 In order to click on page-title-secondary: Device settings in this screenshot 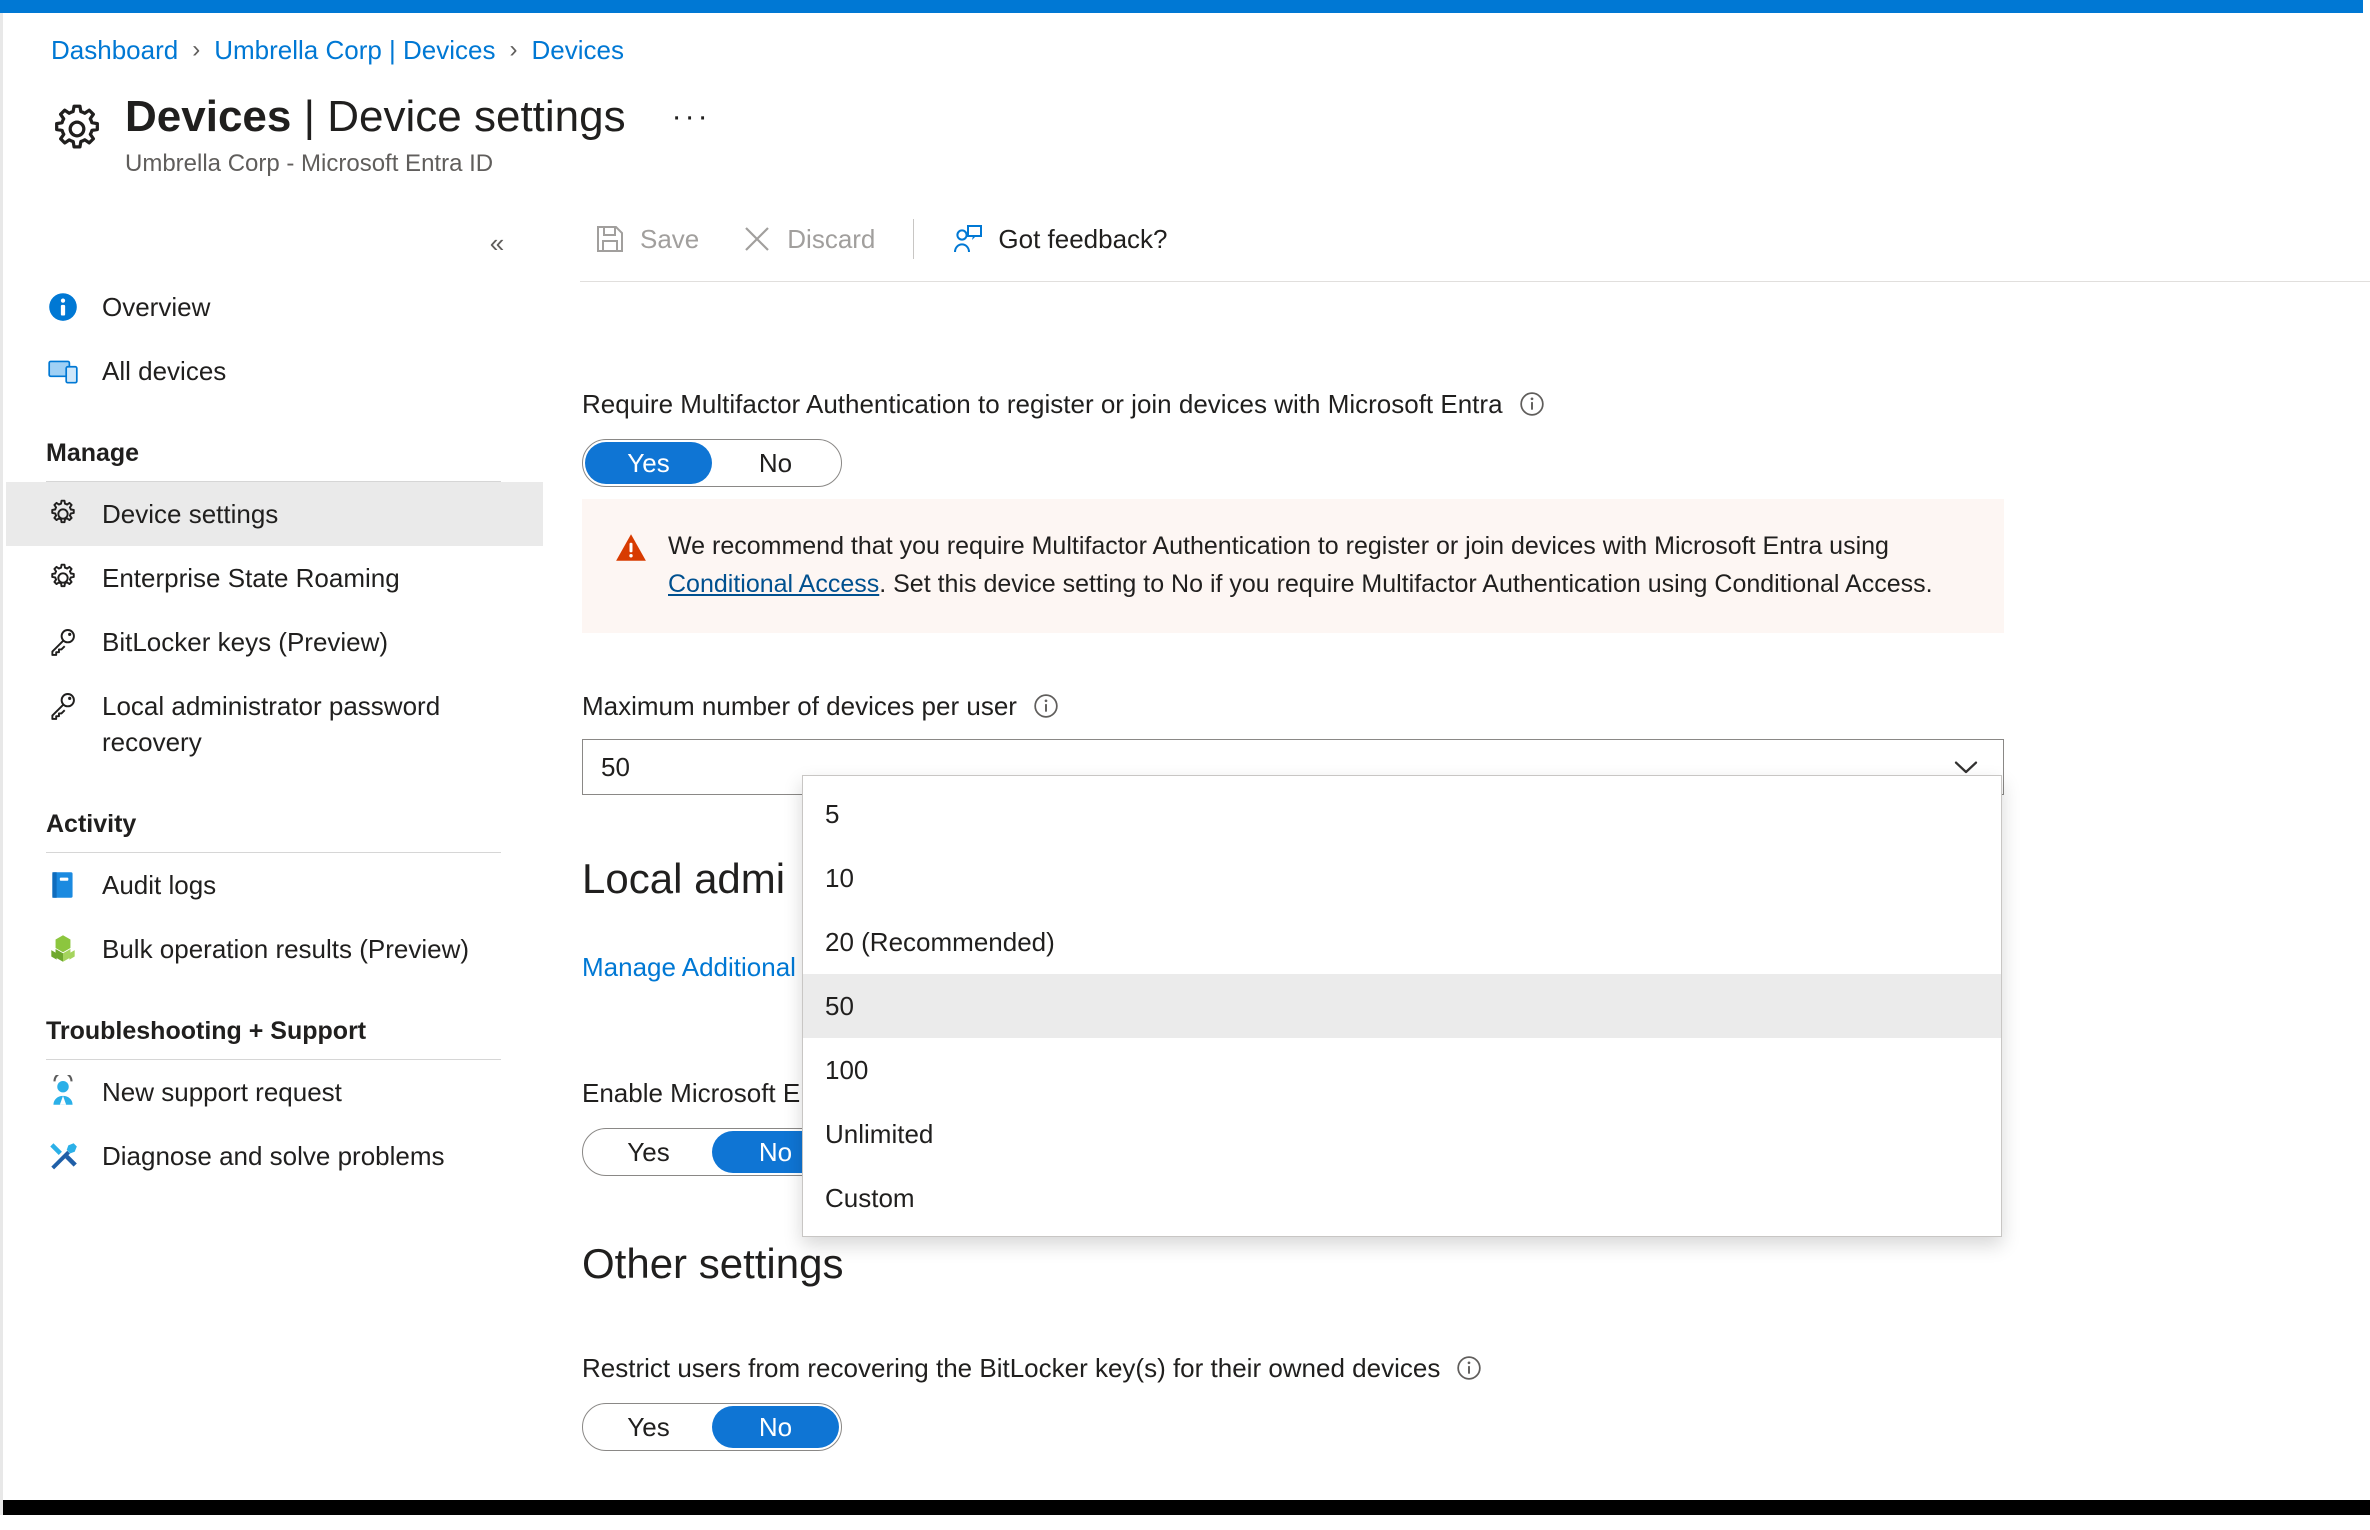, I will do `click(476, 116)`.